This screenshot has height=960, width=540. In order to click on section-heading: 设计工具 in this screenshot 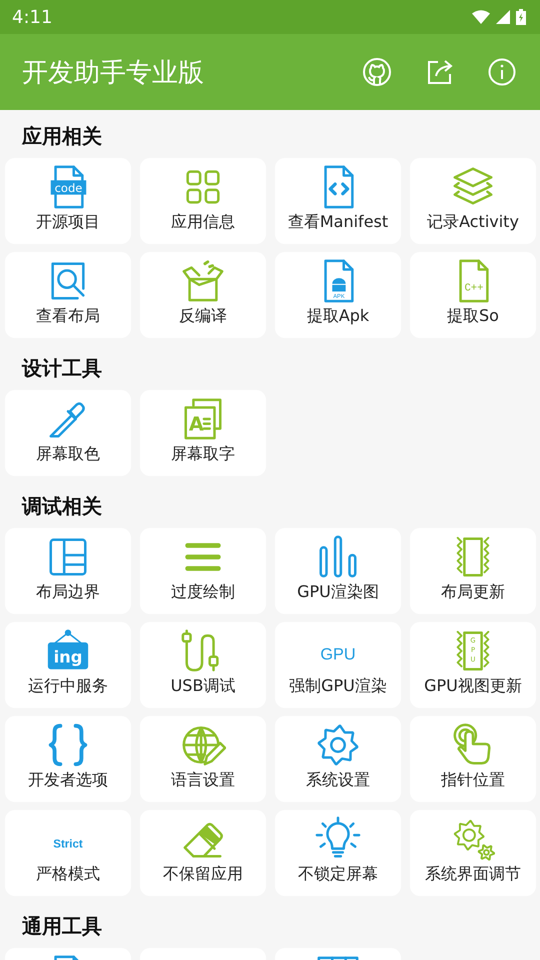, I will do `click(61, 368)`.